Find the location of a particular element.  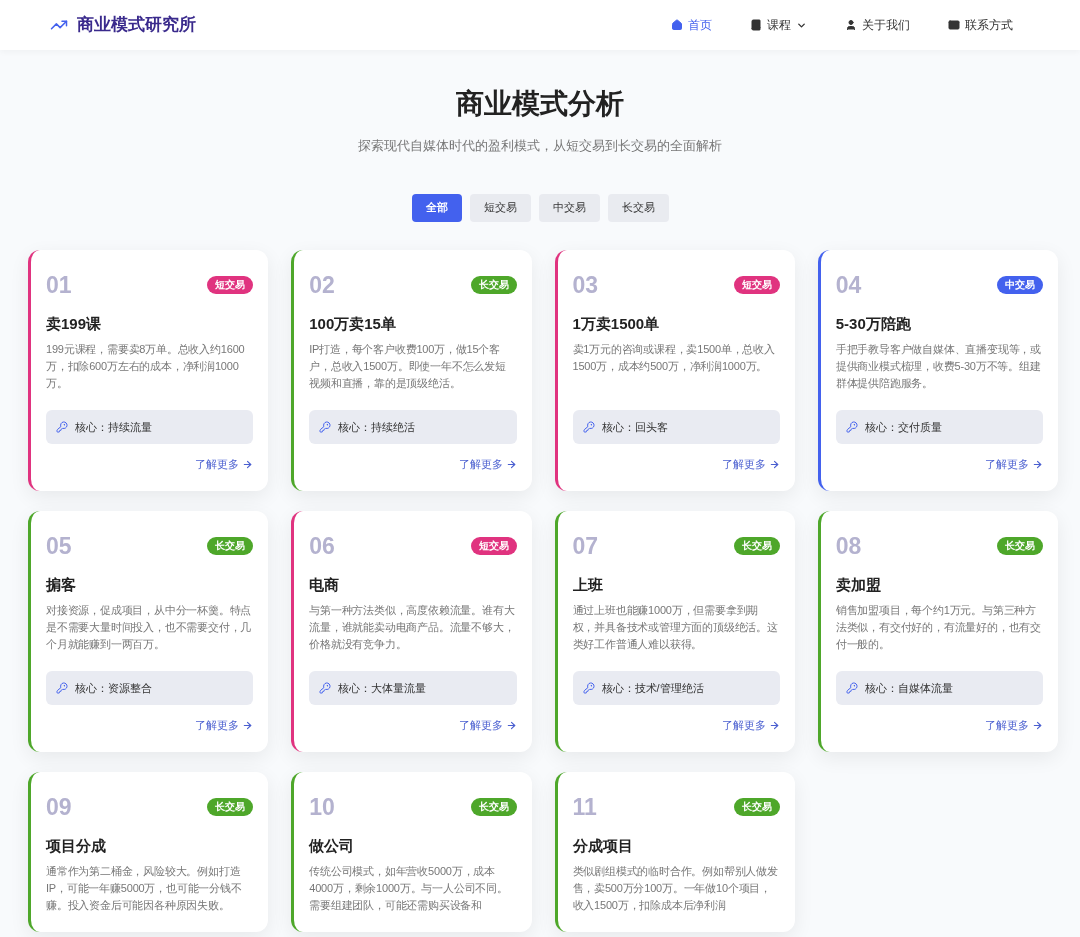

home-icon is located at coordinates (677, 25).